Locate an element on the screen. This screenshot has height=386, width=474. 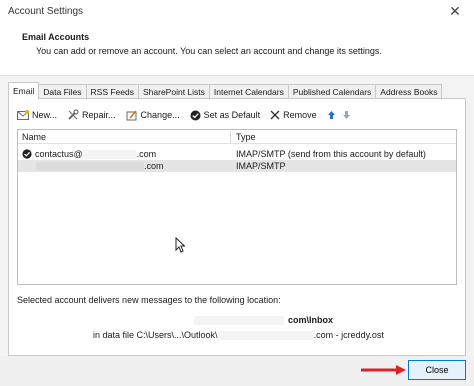
account-row-selected: .com IMAP/SMTP is located at coordinates (237, 166).